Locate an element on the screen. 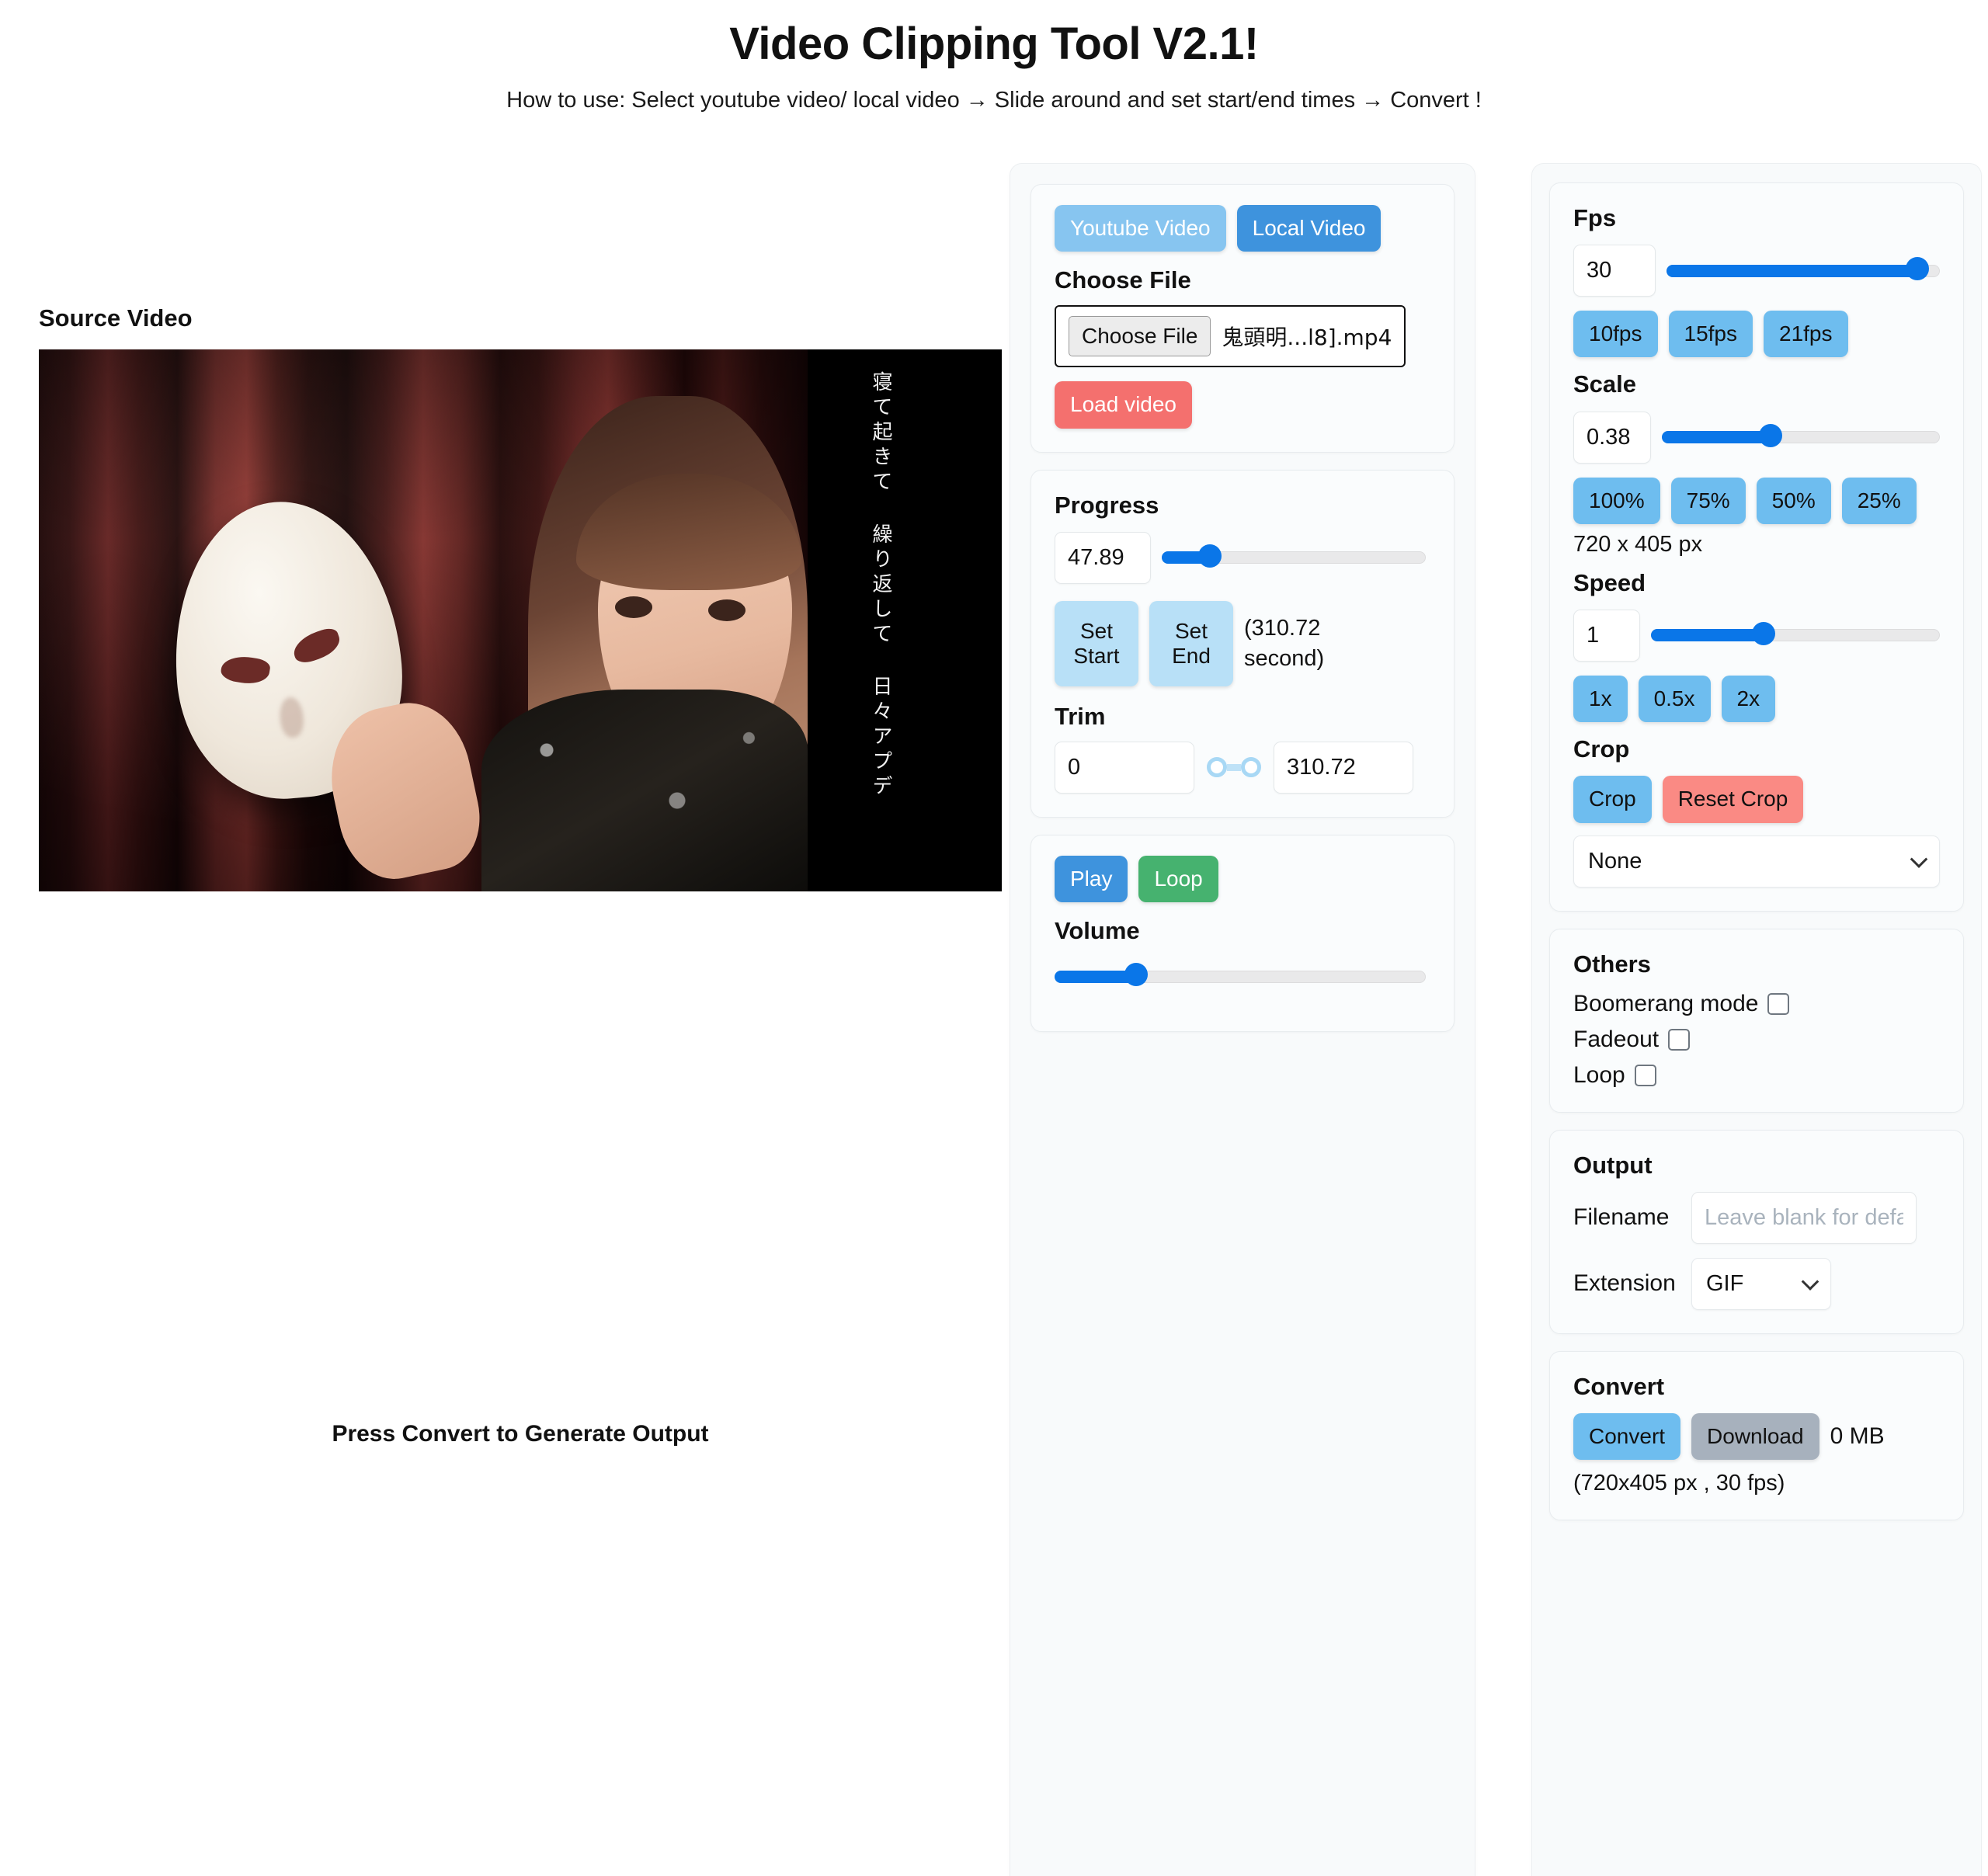 Image resolution: width=1988 pixels, height=1876 pixels. youtube-video-button: Youtube Video is located at coordinates (1140, 229).